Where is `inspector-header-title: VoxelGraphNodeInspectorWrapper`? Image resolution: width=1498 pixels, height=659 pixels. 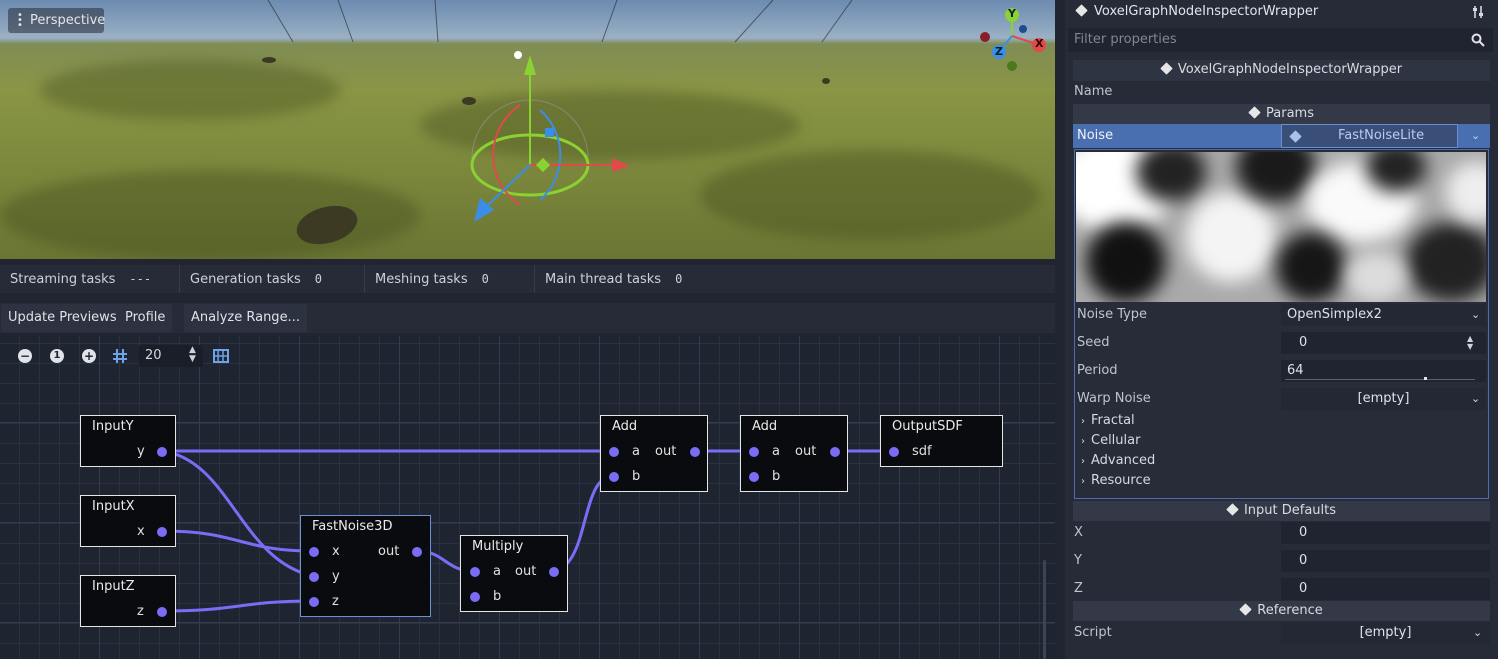
inspector-header-title: VoxelGraphNodeInspectorWrapper is located at coordinates (1206, 11).